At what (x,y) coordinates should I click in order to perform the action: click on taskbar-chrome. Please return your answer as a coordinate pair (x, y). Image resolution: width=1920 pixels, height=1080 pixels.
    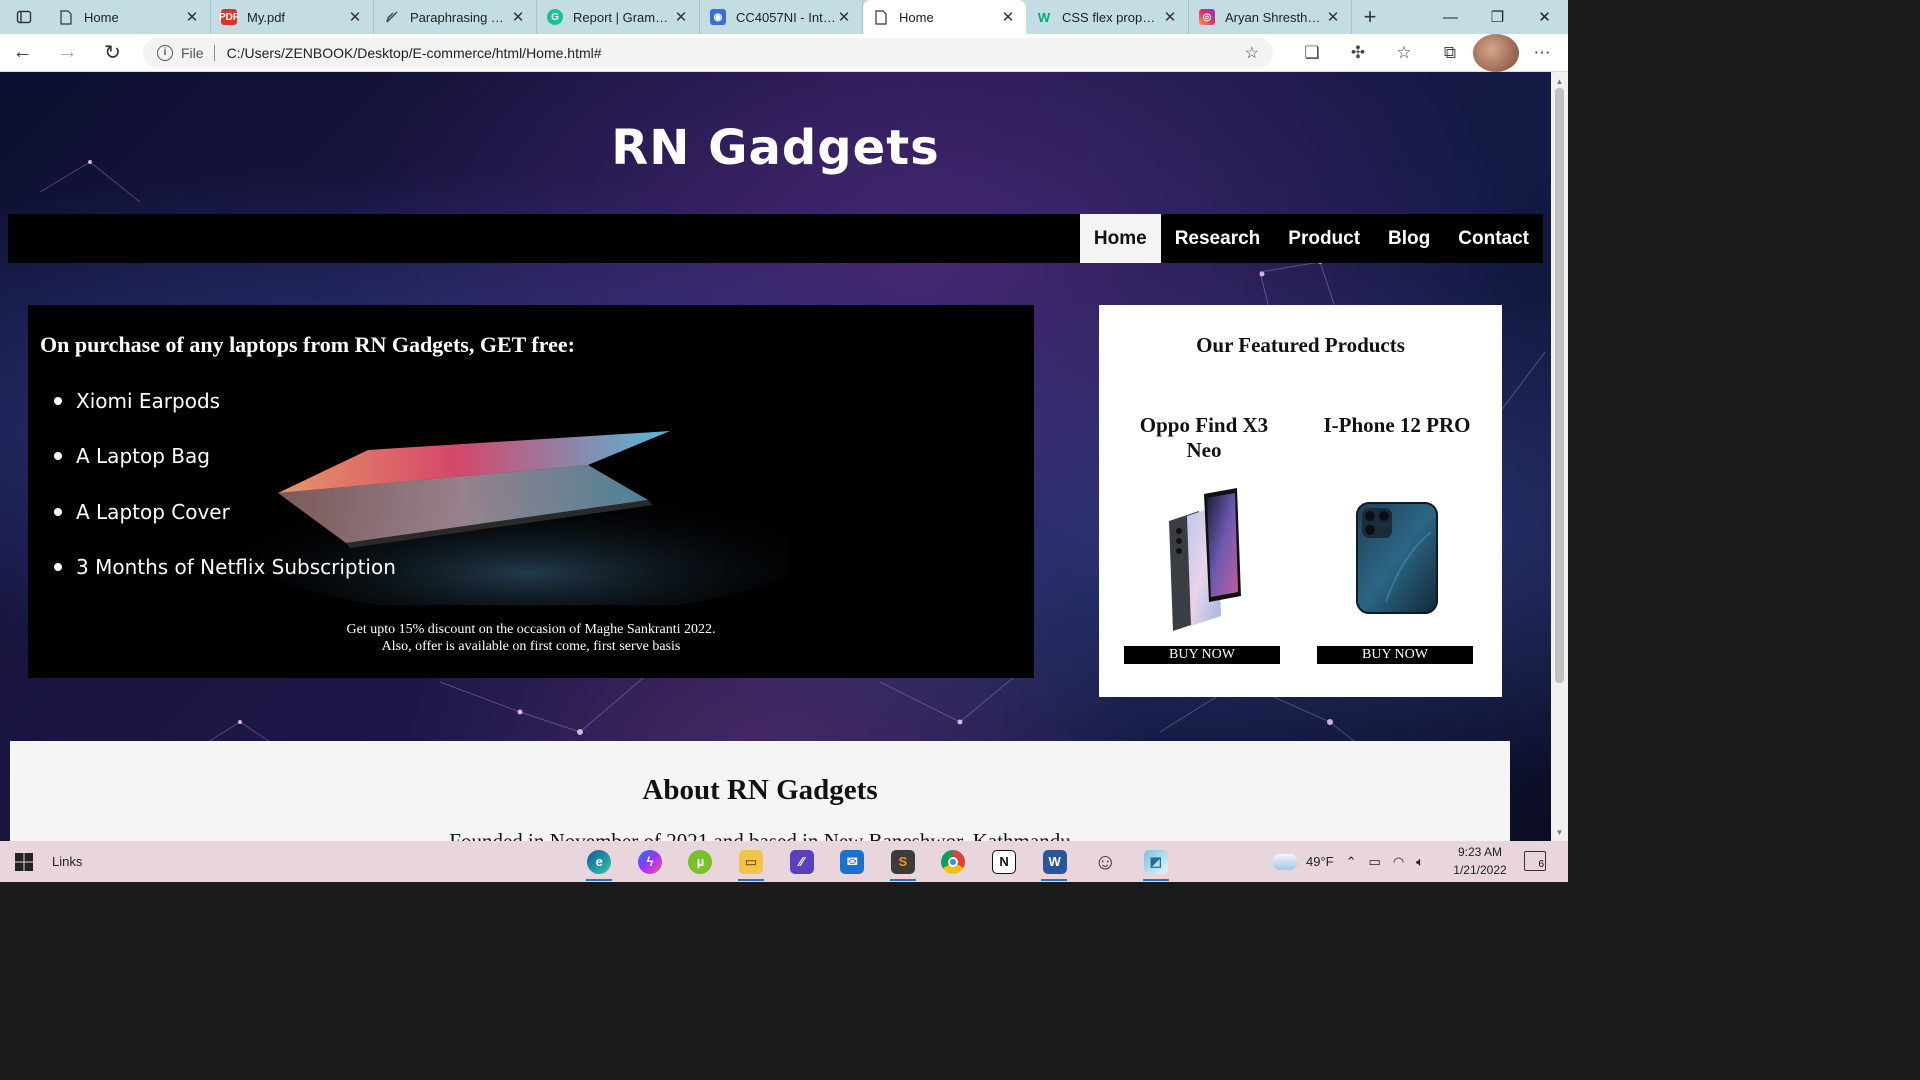
    Looking at the image, I should click on (953, 861).